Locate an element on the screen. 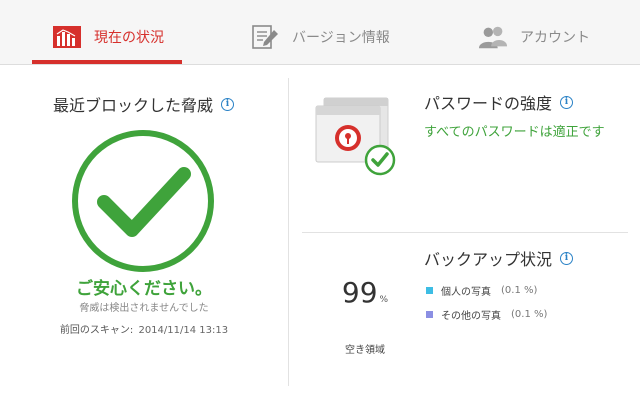 The image size is (640, 400). document-edit-icon is located at coordinates (265, 37).